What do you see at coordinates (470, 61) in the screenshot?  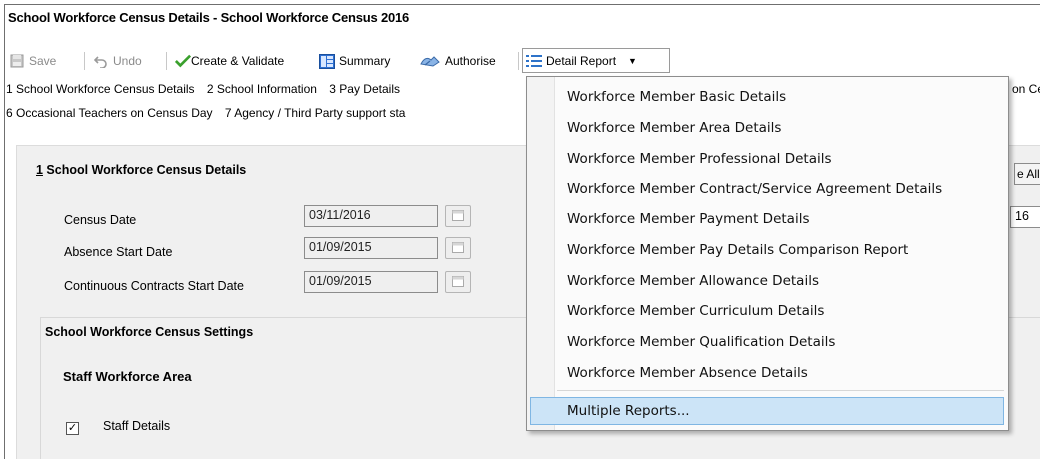 I see `authorise-label: Authorise` at bounding box center [470, 61].